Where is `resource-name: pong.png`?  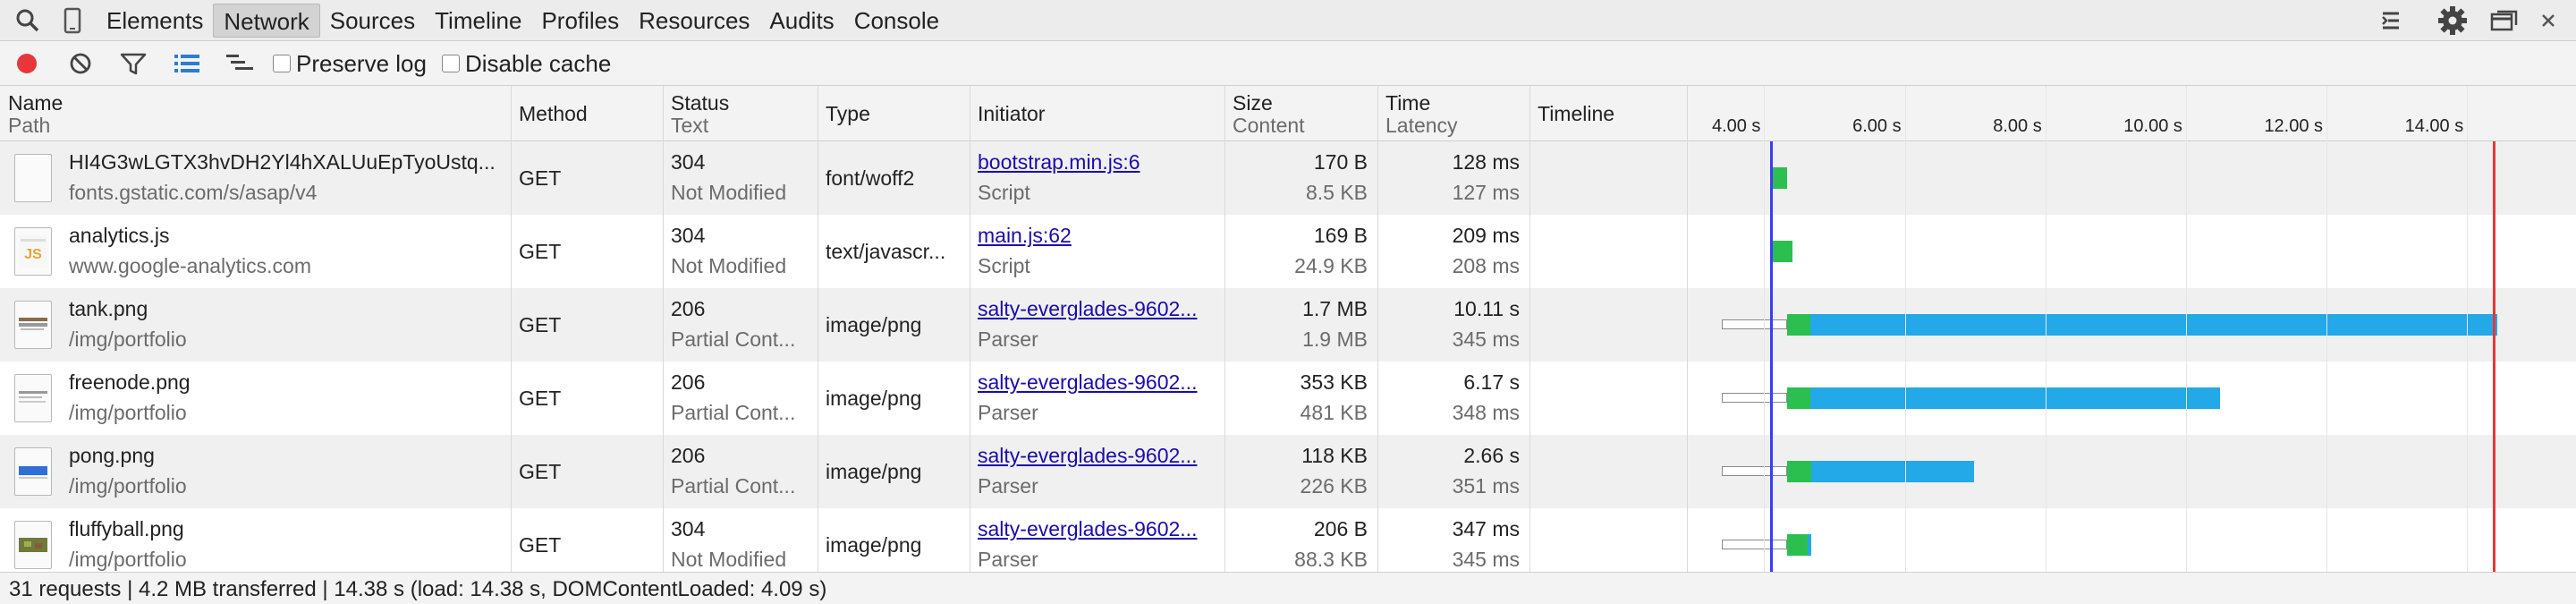
resource-name: pong.png is located at coordinates (112, 455).